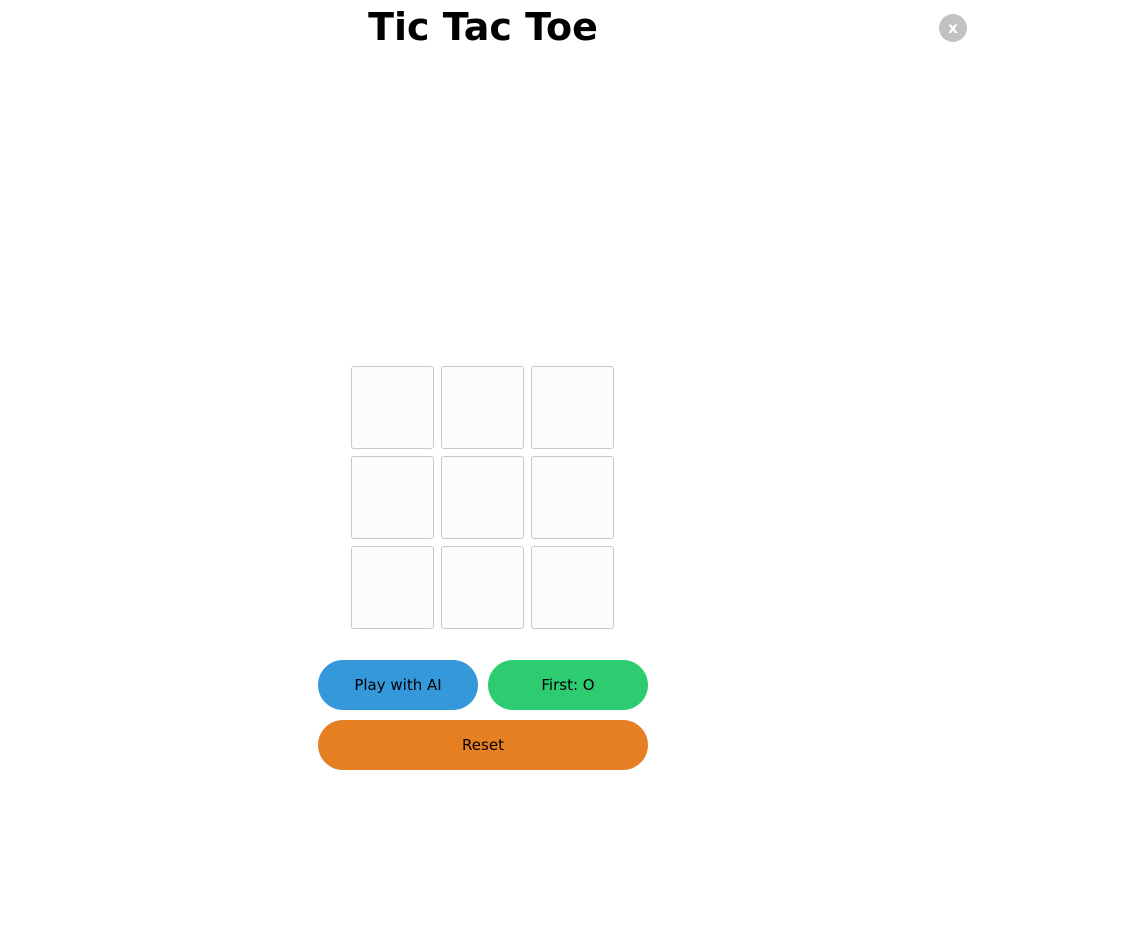  I want to click on page-title: Tic Tac Toe, so click(483, 27).